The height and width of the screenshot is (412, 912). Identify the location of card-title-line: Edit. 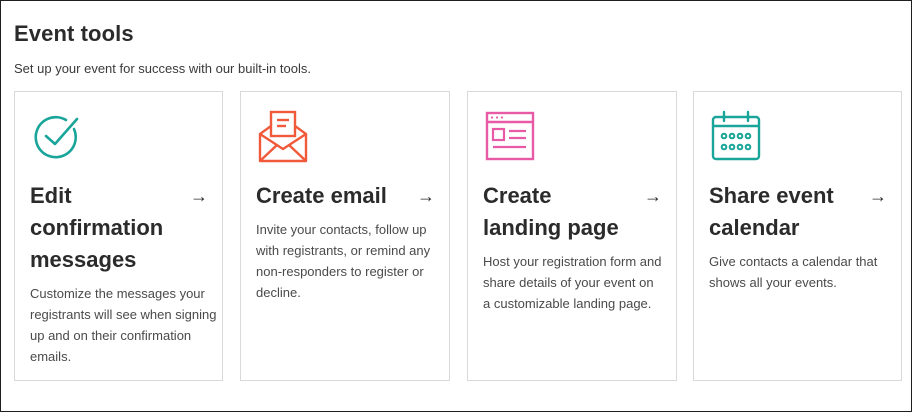
(51, 195).